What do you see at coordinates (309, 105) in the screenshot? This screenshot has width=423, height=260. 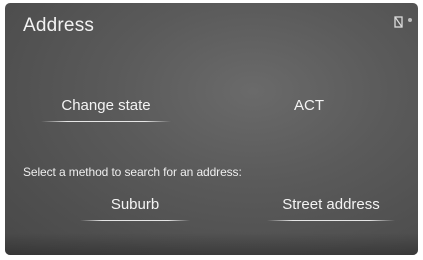 I see `selected-state-value: ACT` at bounding box center [309, 105].